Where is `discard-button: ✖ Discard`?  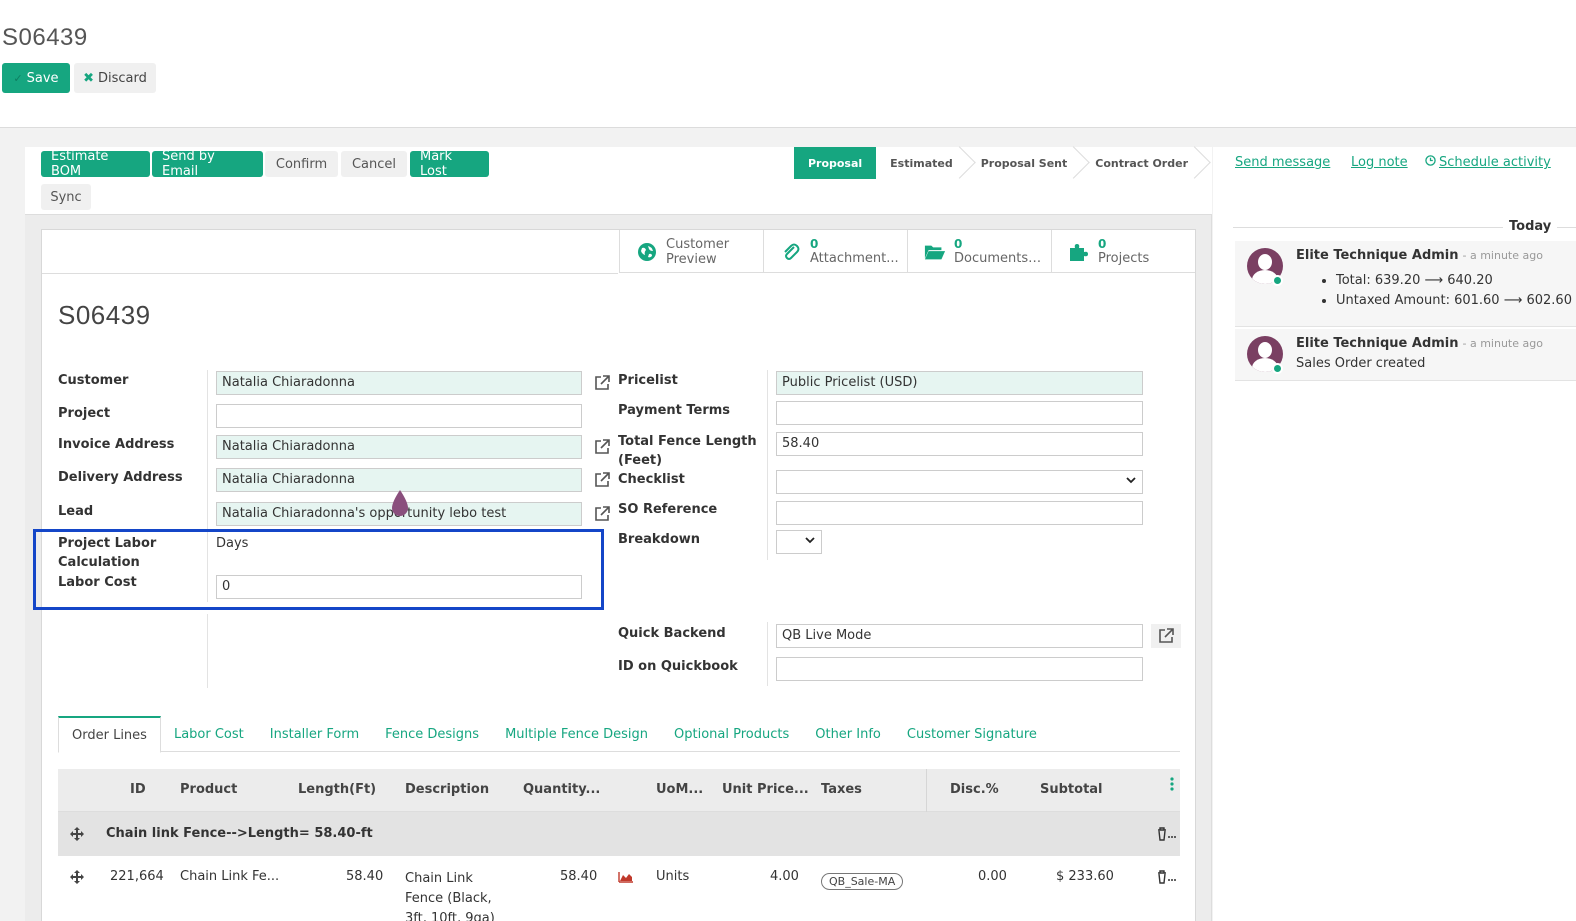 discard-button: ✖ Discard is located at coordinates (115, 78).